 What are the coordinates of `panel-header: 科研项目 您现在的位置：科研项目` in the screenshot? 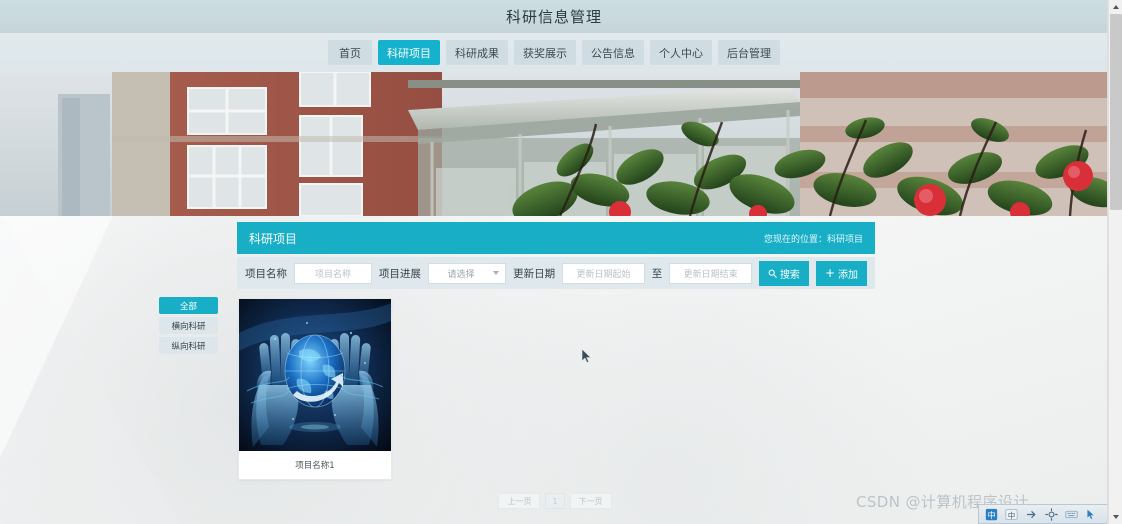 It's located at (556, 238).